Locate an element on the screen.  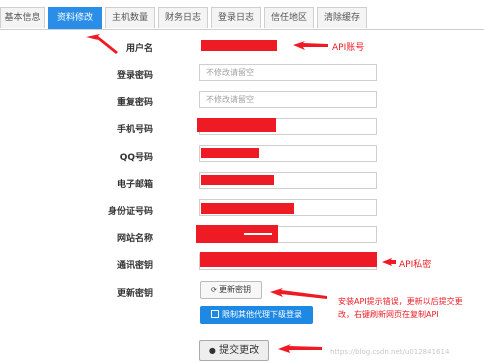
arrow-to-username-icon is located at coordinates (310, 45).